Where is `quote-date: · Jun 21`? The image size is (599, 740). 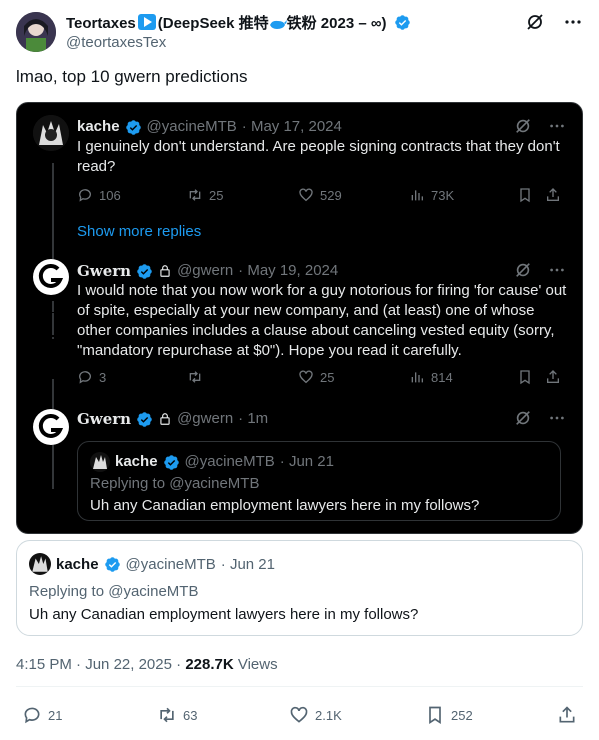
quote-date: · Jun 21 is located at coordinates (247, 564).